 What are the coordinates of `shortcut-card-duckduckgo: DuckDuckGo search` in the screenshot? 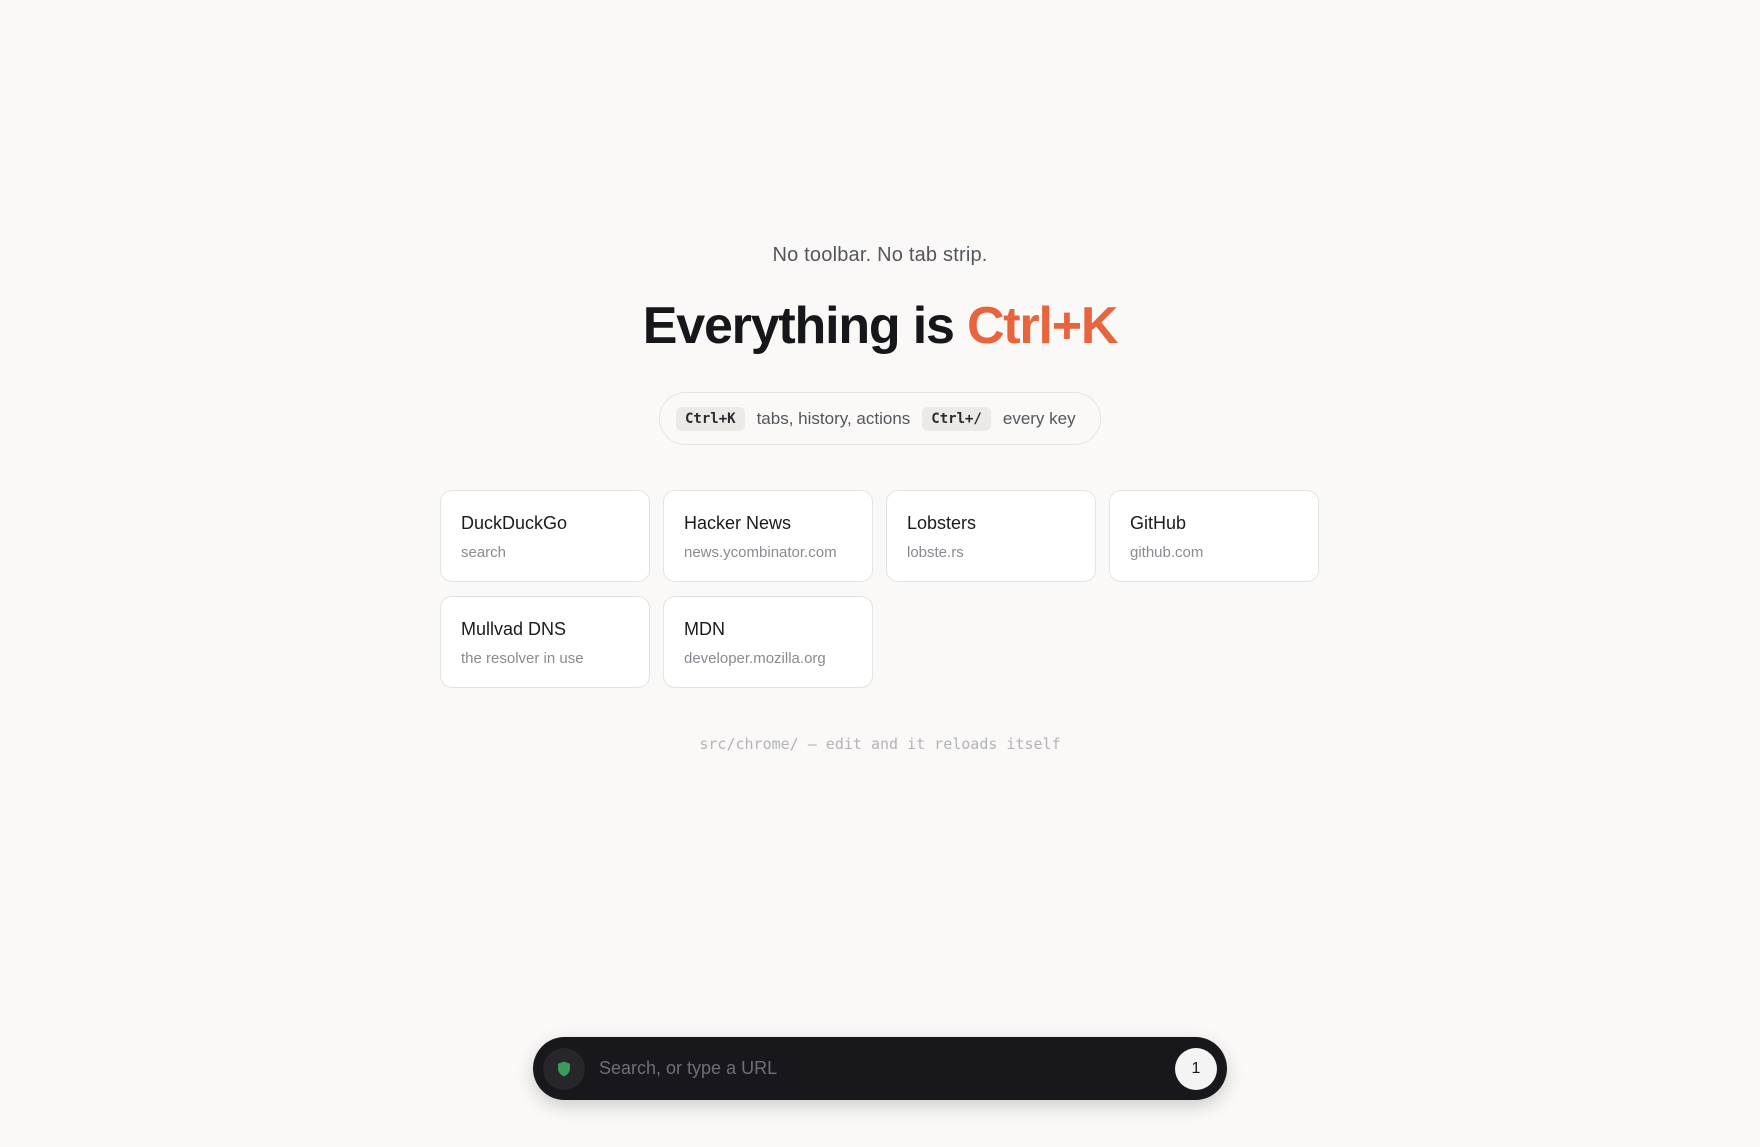 It's located at (545, 536).